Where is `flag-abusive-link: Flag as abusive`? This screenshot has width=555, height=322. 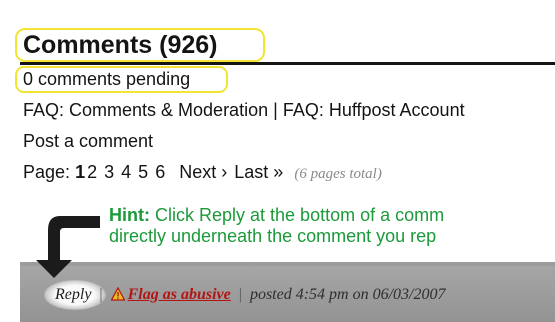 flag-abusive-link: Flag as abusive is located at coordinates (179, 294).